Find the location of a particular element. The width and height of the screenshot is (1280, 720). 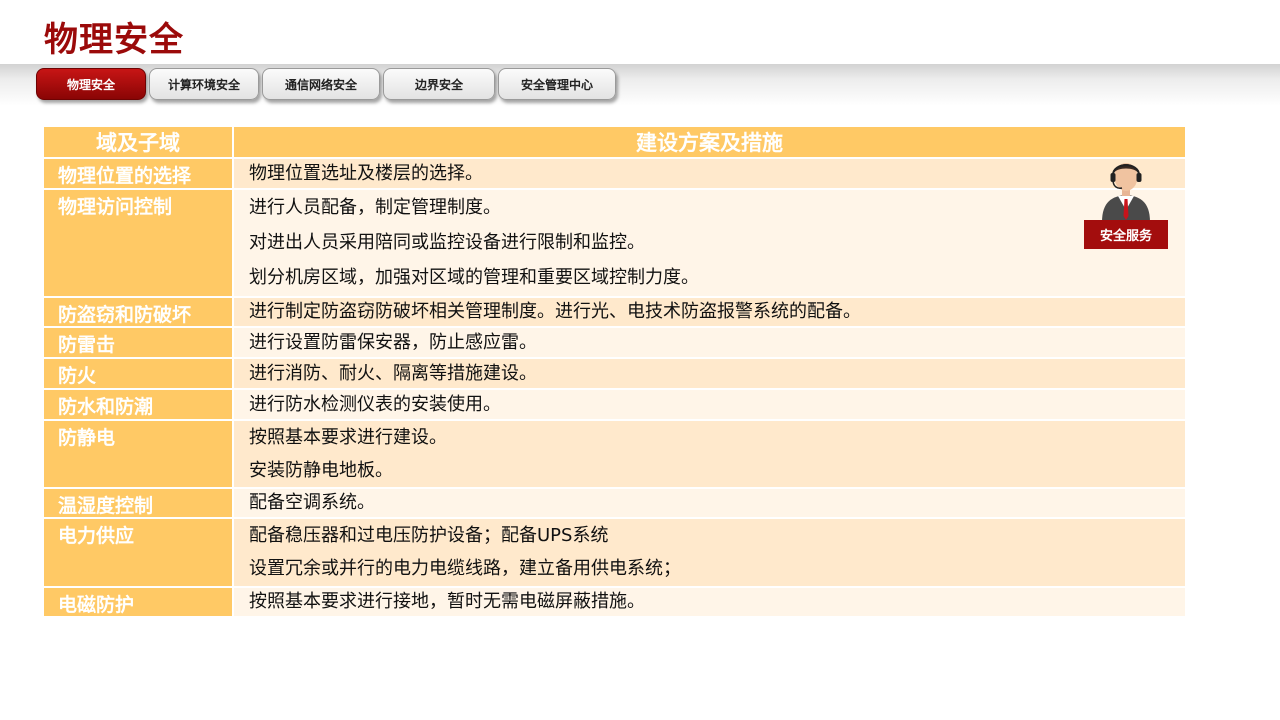

tab-communication-network-security: 通信网络安全 is located at coordinates (321, 84).